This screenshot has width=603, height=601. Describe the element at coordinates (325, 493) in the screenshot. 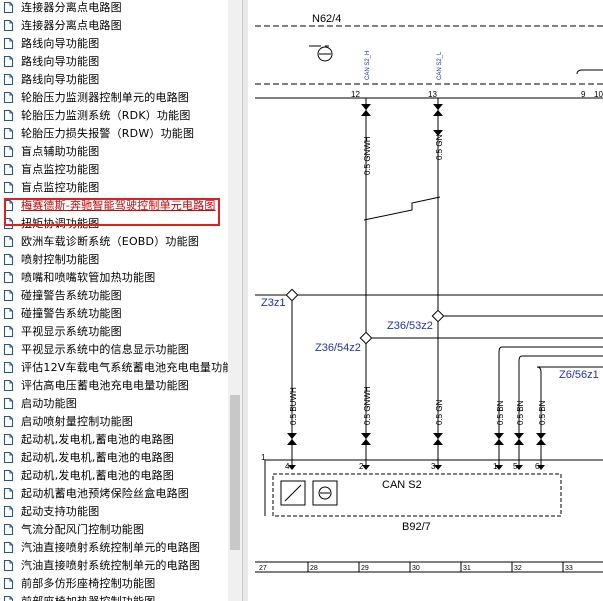

I see `module-icon-sensor` at that location.